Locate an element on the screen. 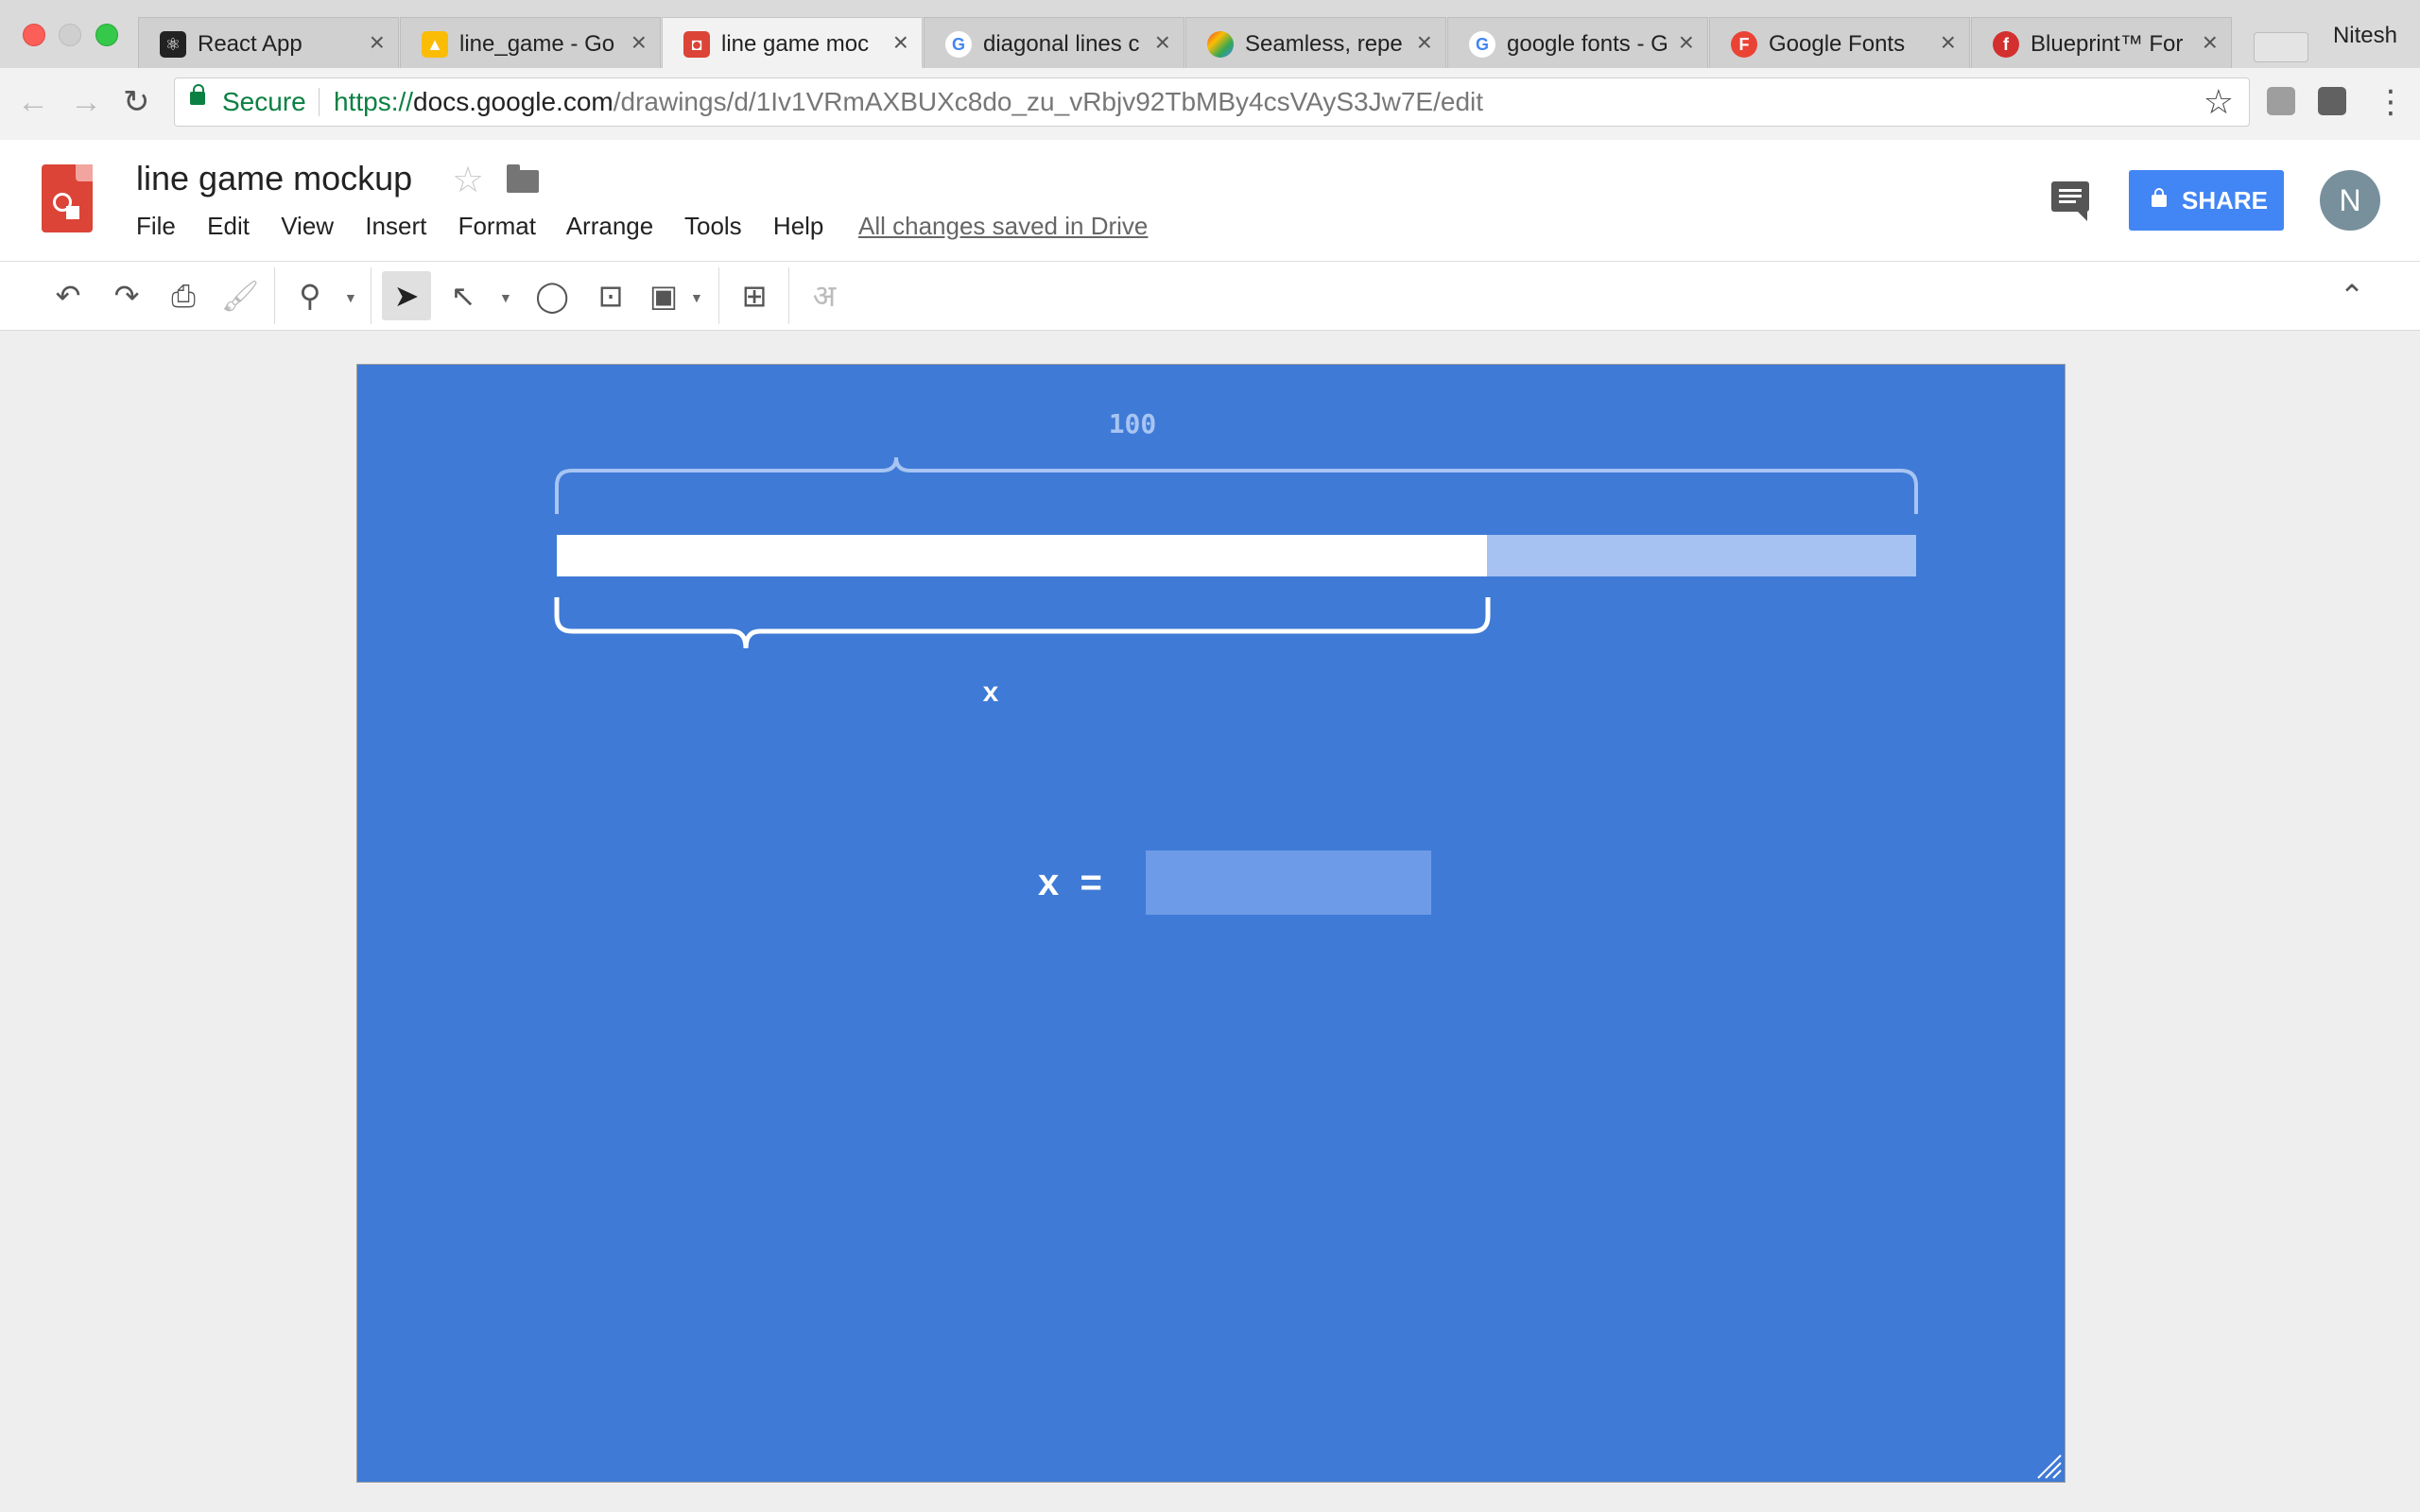  menu-insert: Insert is located at coordinates (395, 226).